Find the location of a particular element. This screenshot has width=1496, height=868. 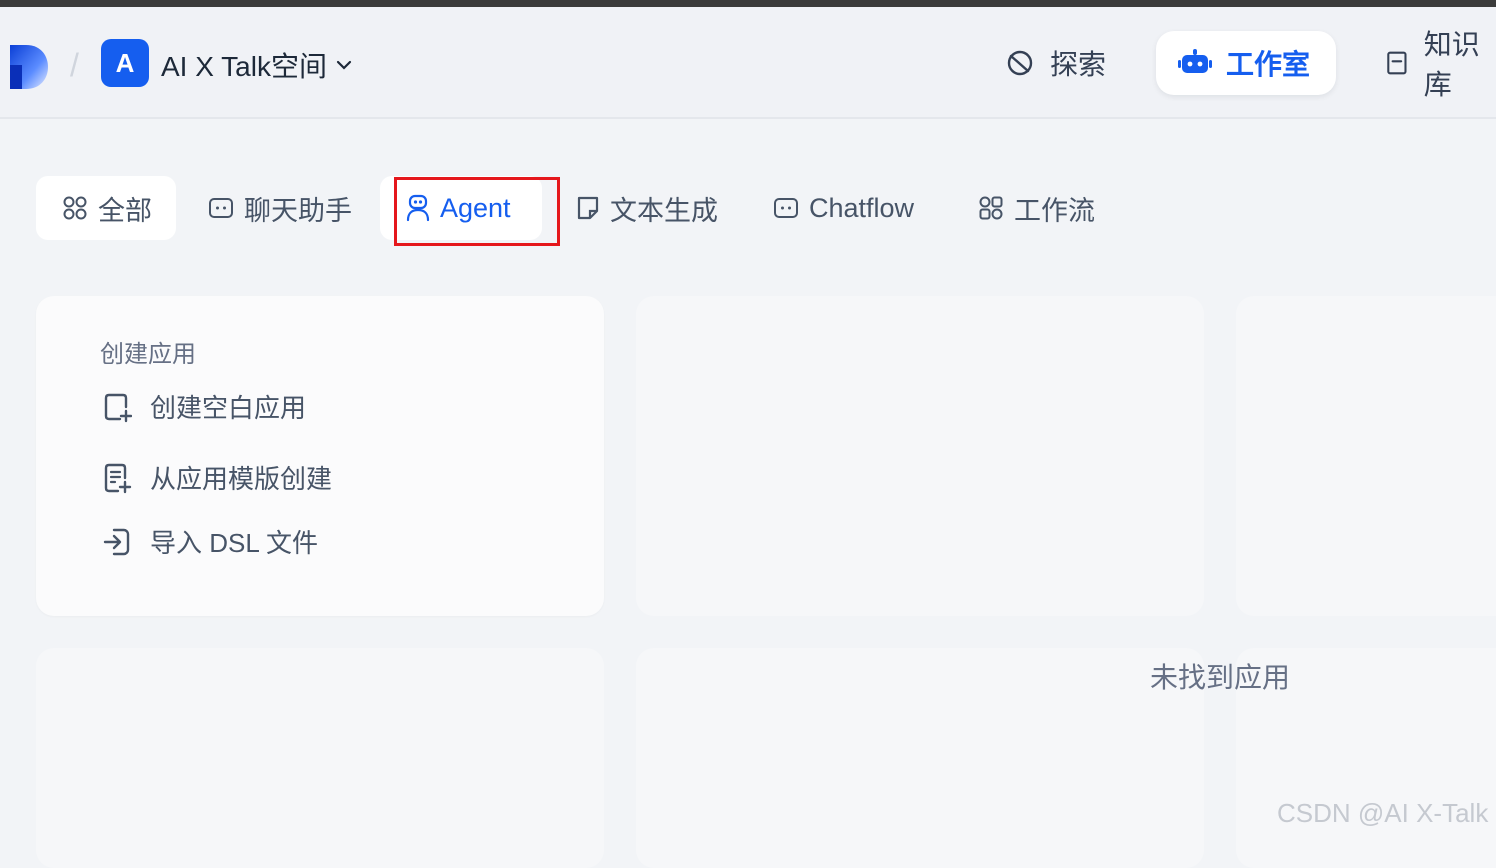

template-icon is located at coordinates (118, 478).